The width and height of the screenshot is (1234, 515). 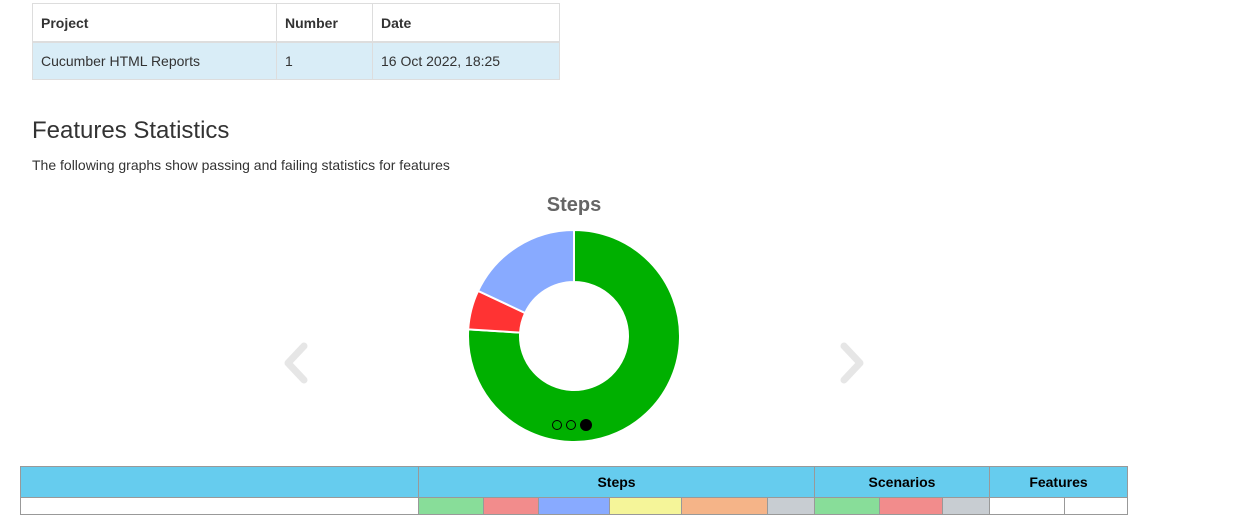 I want to click on stats-subheader-row, so click(x=574, y=506).